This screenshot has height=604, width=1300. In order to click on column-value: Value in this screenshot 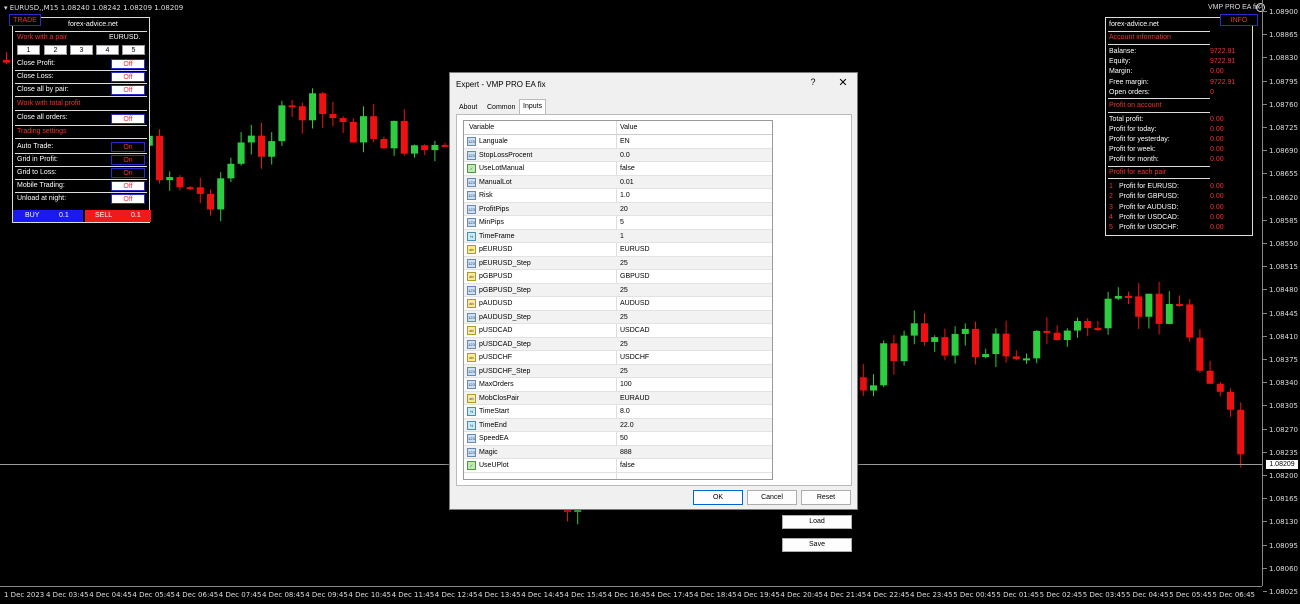, I will do `click(628, 127)`.